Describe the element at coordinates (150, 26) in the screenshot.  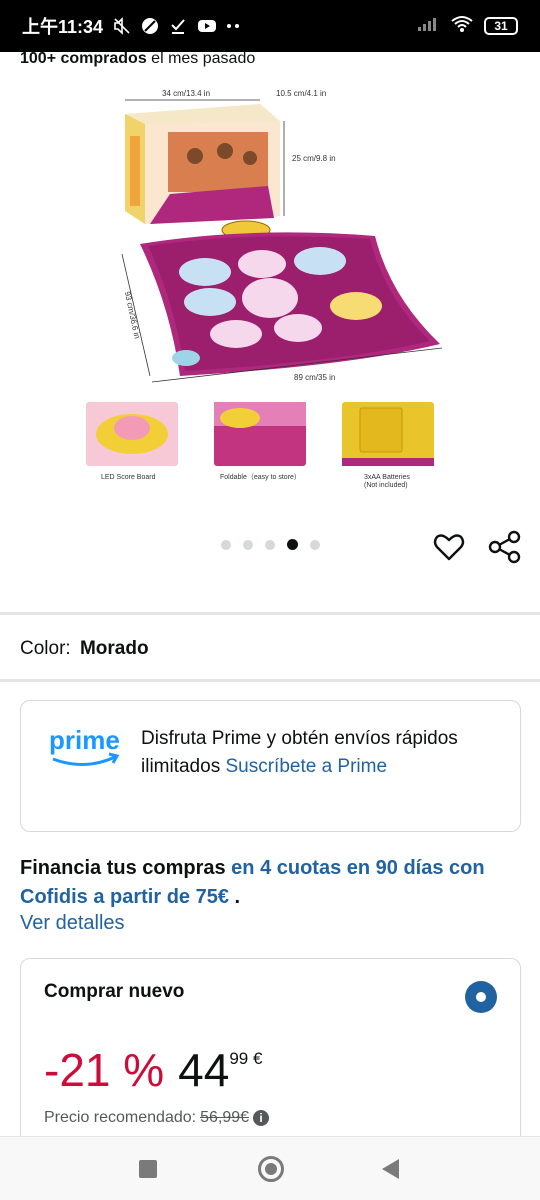
I see `no-disturb-icon` at that location.